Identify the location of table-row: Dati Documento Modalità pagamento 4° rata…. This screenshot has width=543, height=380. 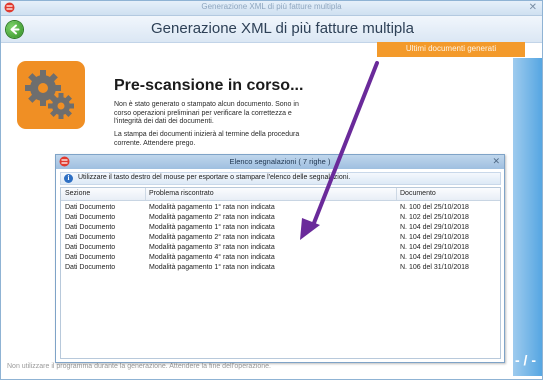
(280, 258).